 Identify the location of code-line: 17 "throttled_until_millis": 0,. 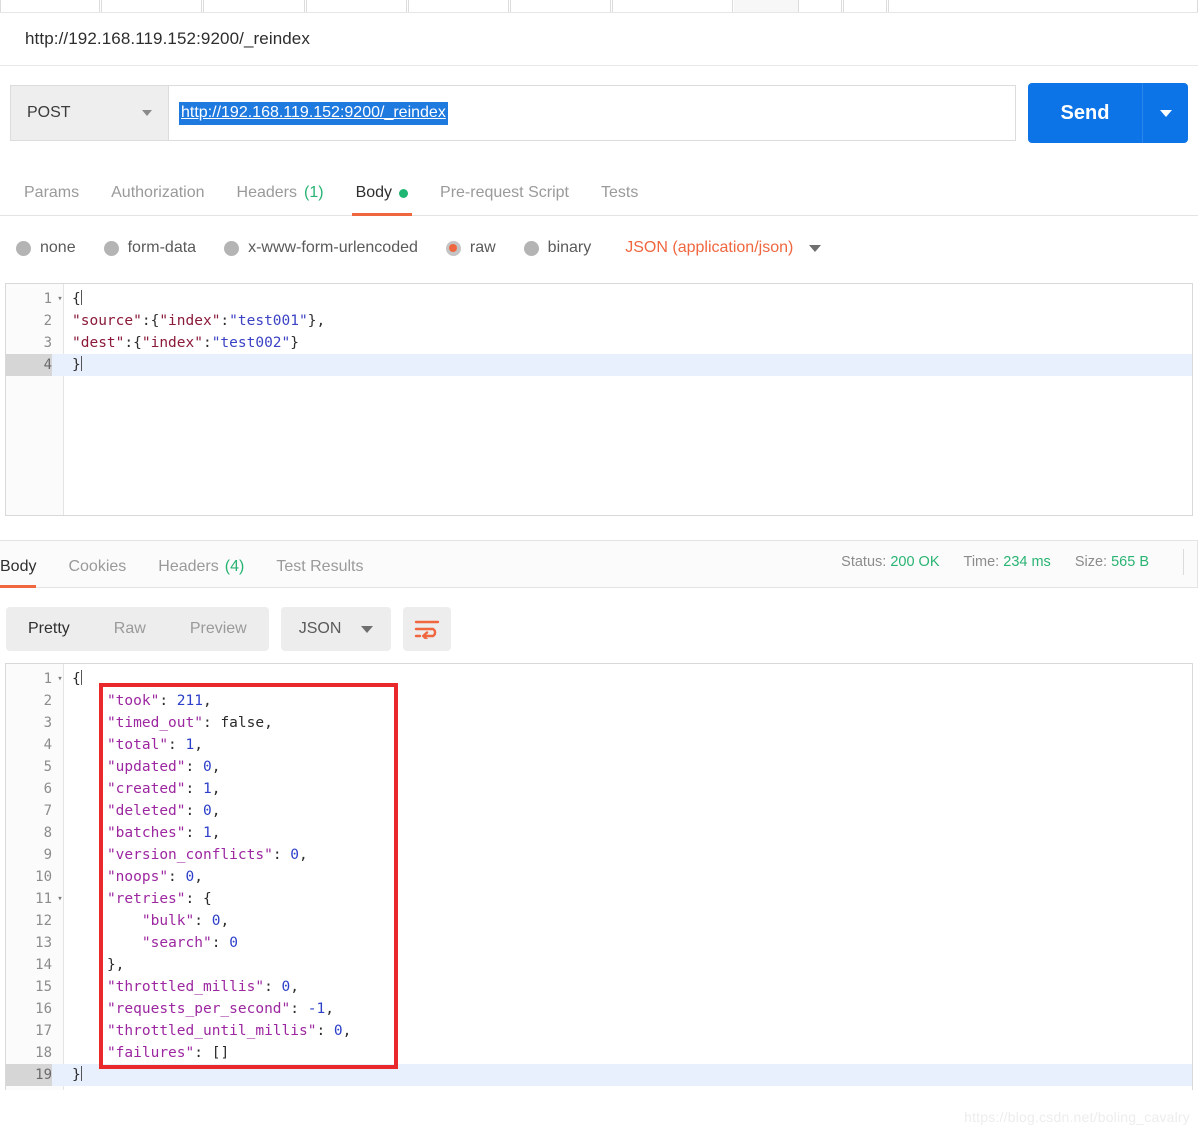
(599, 1031).